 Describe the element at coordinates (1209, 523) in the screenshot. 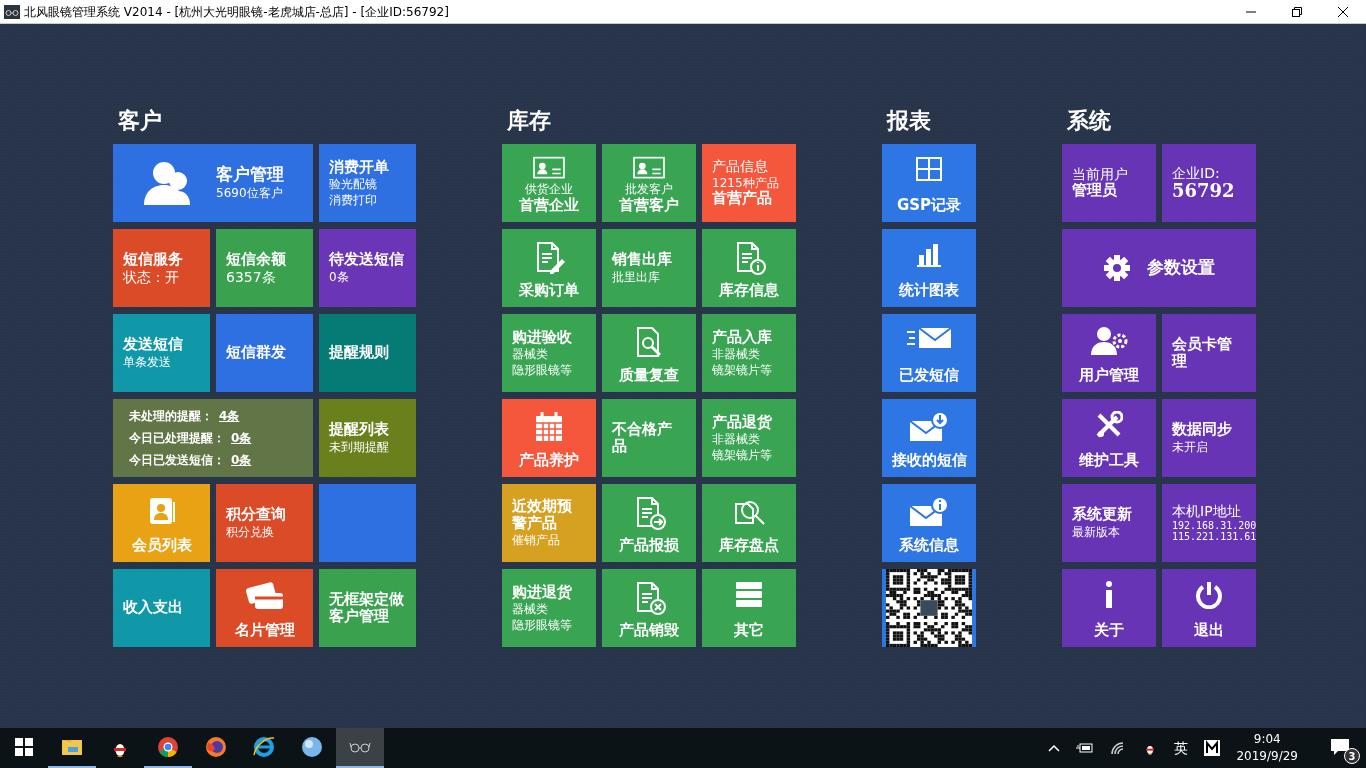

I see `tile-button: 本机IP地址 192.168.31.200 115.221.131.61` at that location.